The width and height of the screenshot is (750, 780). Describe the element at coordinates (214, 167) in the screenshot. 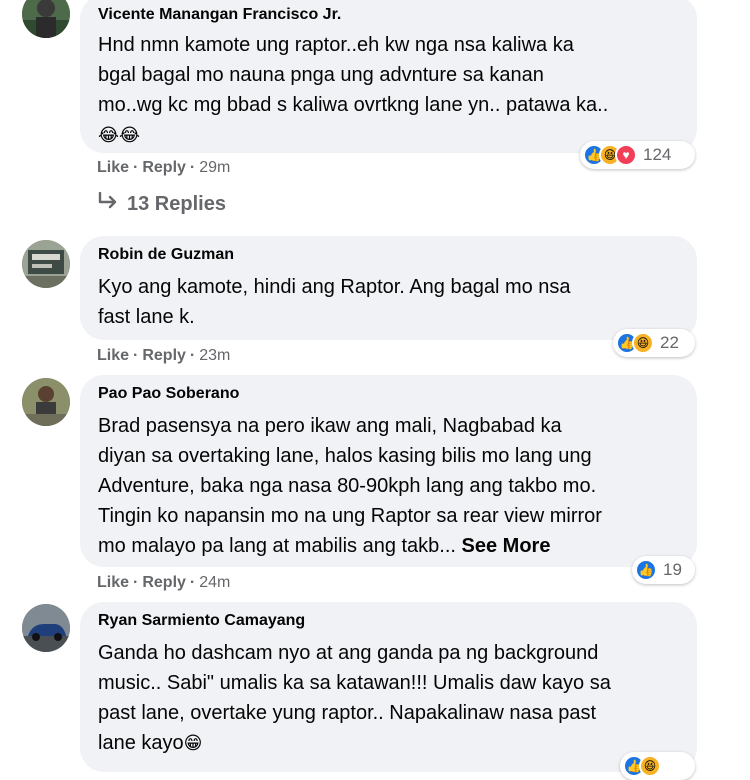

I see `timestamp: 29m` at that location.